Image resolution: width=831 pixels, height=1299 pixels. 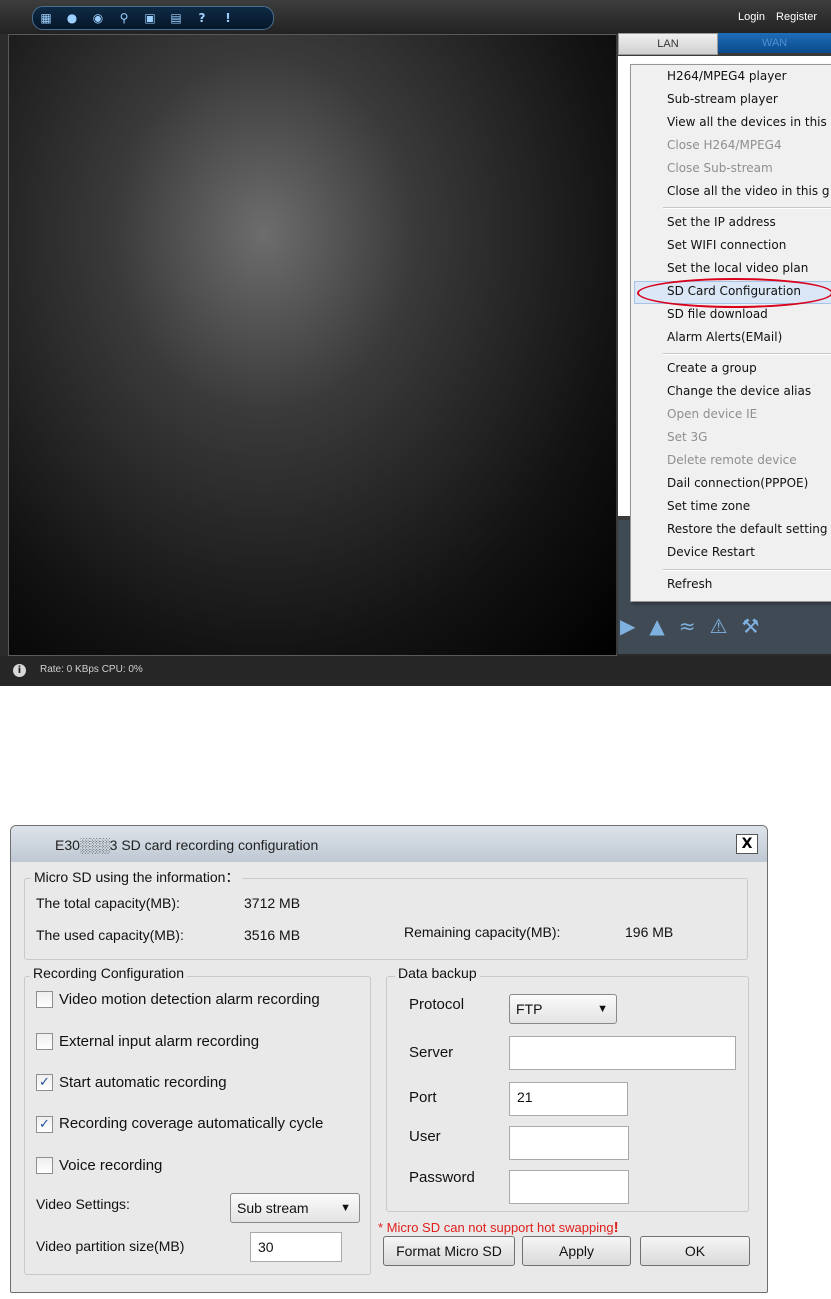 What do you see at coordinates (482, 932) in the screenshot?
I see `remaining-capacity-label: Remaining capacity(MB):` at bounding box center [482, 932].